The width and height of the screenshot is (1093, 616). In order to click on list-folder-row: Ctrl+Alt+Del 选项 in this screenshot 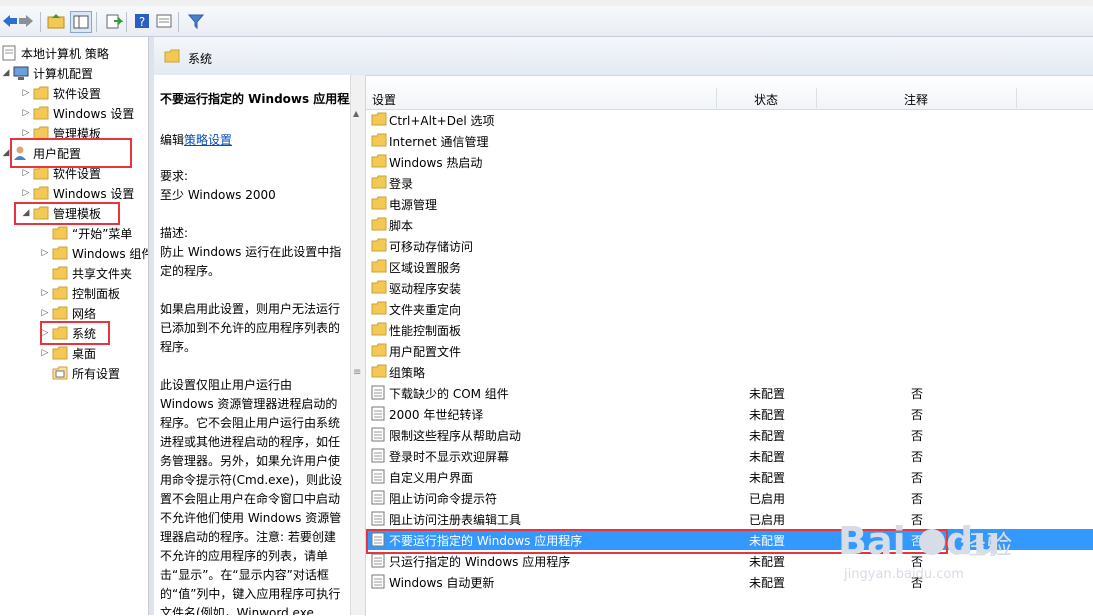, I will do `click(729, 119)`.